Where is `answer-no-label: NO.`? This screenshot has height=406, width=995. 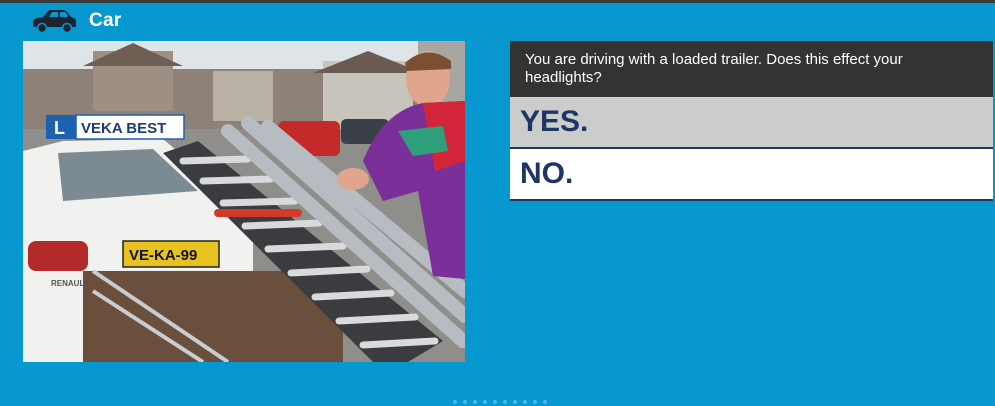
answer-no-label: NO. is located at coordinates (547, 173).